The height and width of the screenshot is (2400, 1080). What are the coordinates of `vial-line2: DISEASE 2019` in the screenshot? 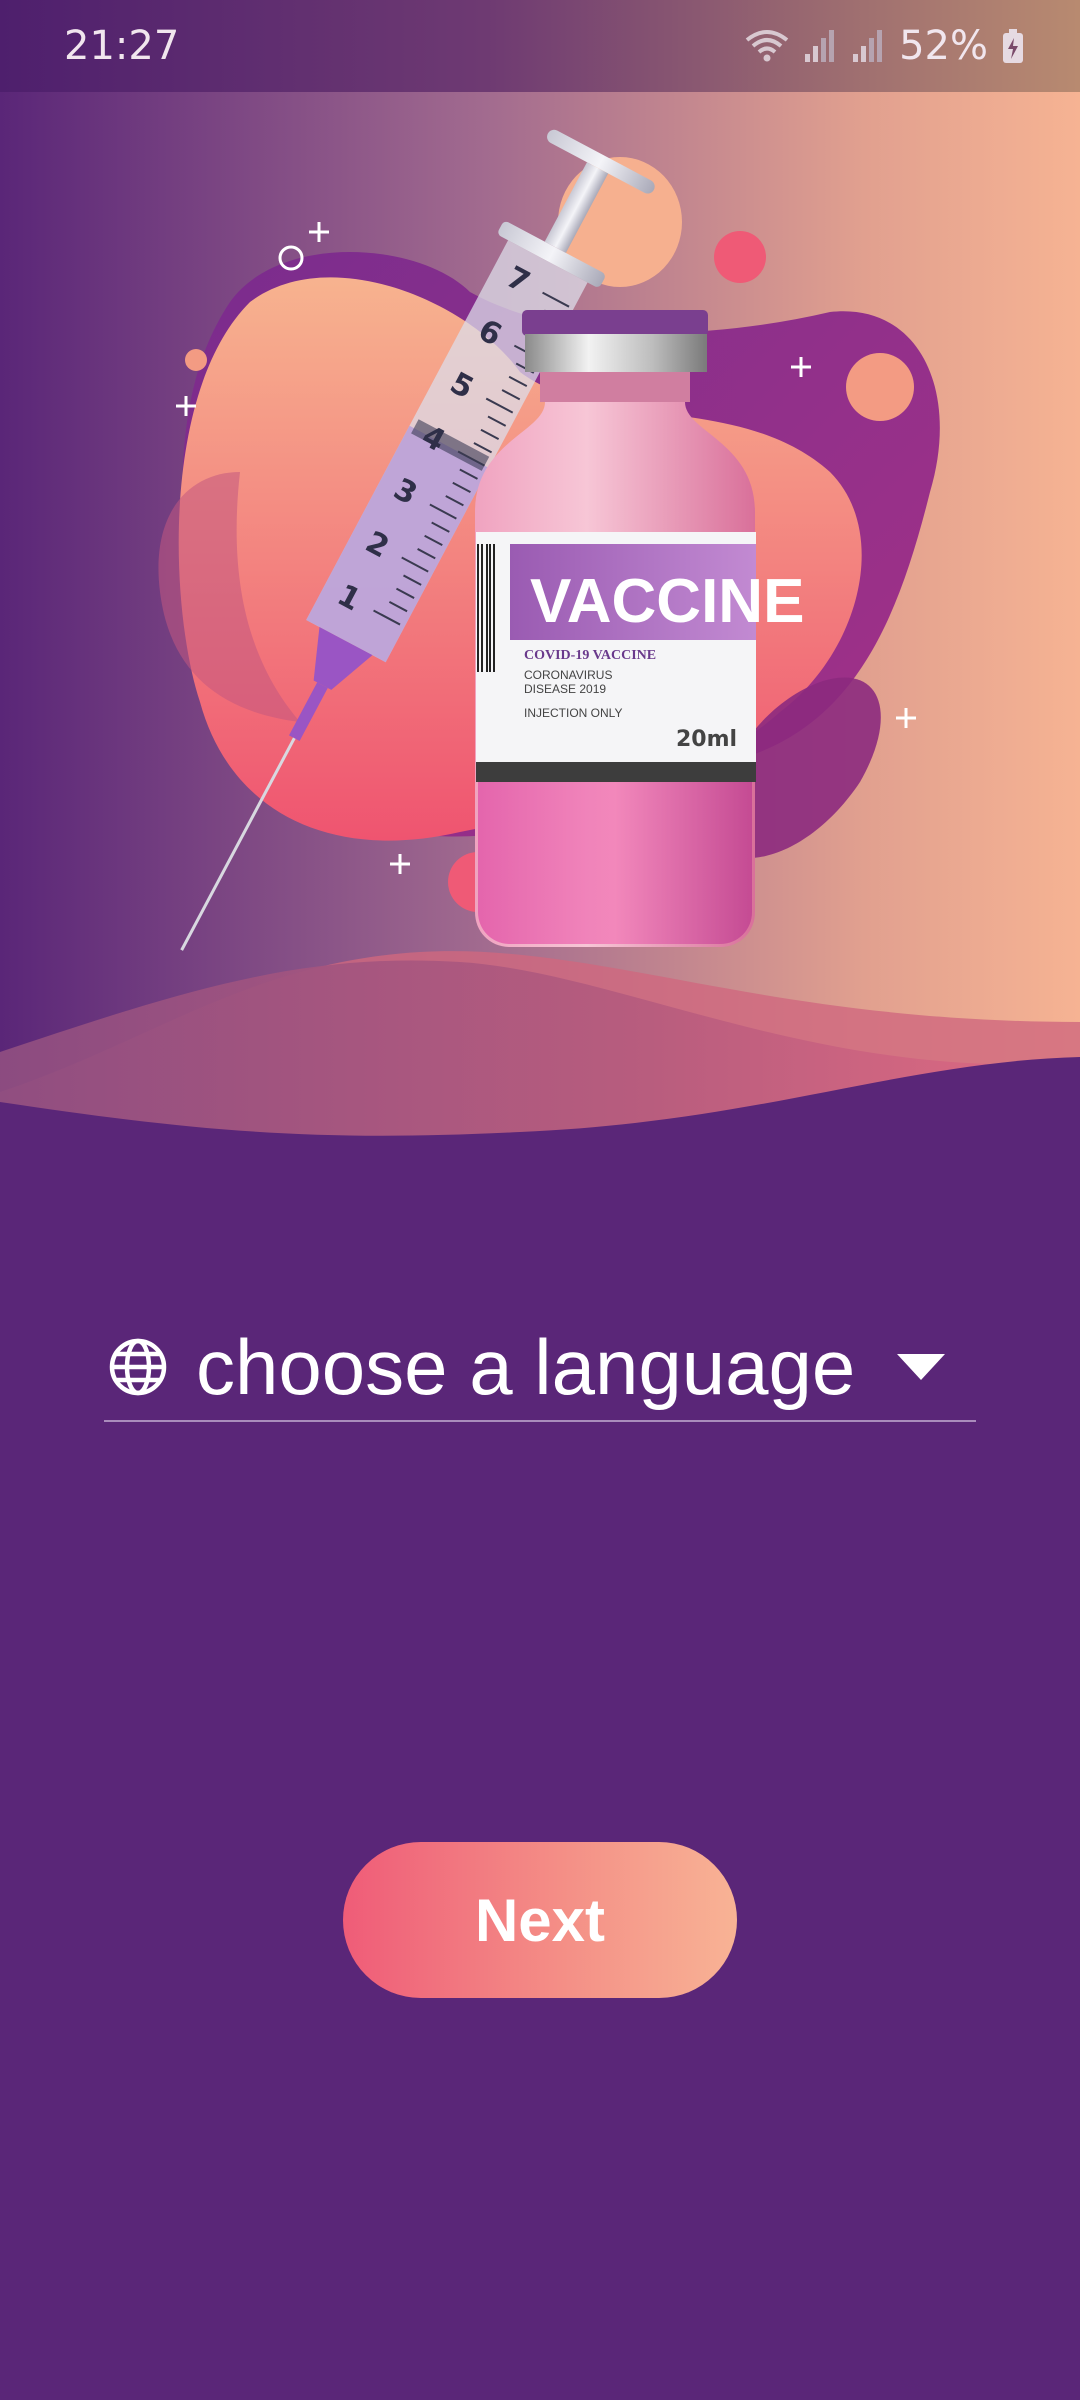 It's located at (565, 689).